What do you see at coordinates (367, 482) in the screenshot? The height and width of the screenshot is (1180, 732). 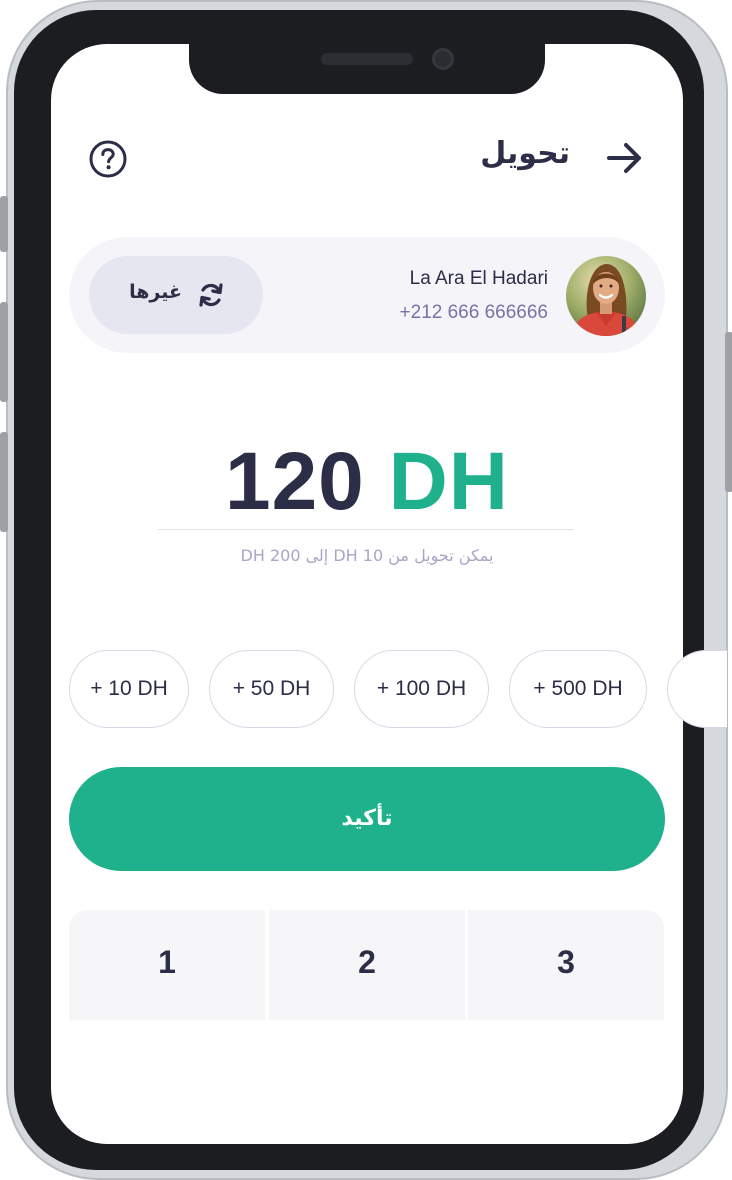 I see `amount-display: 120 DH` at bounding box center [367, 482].